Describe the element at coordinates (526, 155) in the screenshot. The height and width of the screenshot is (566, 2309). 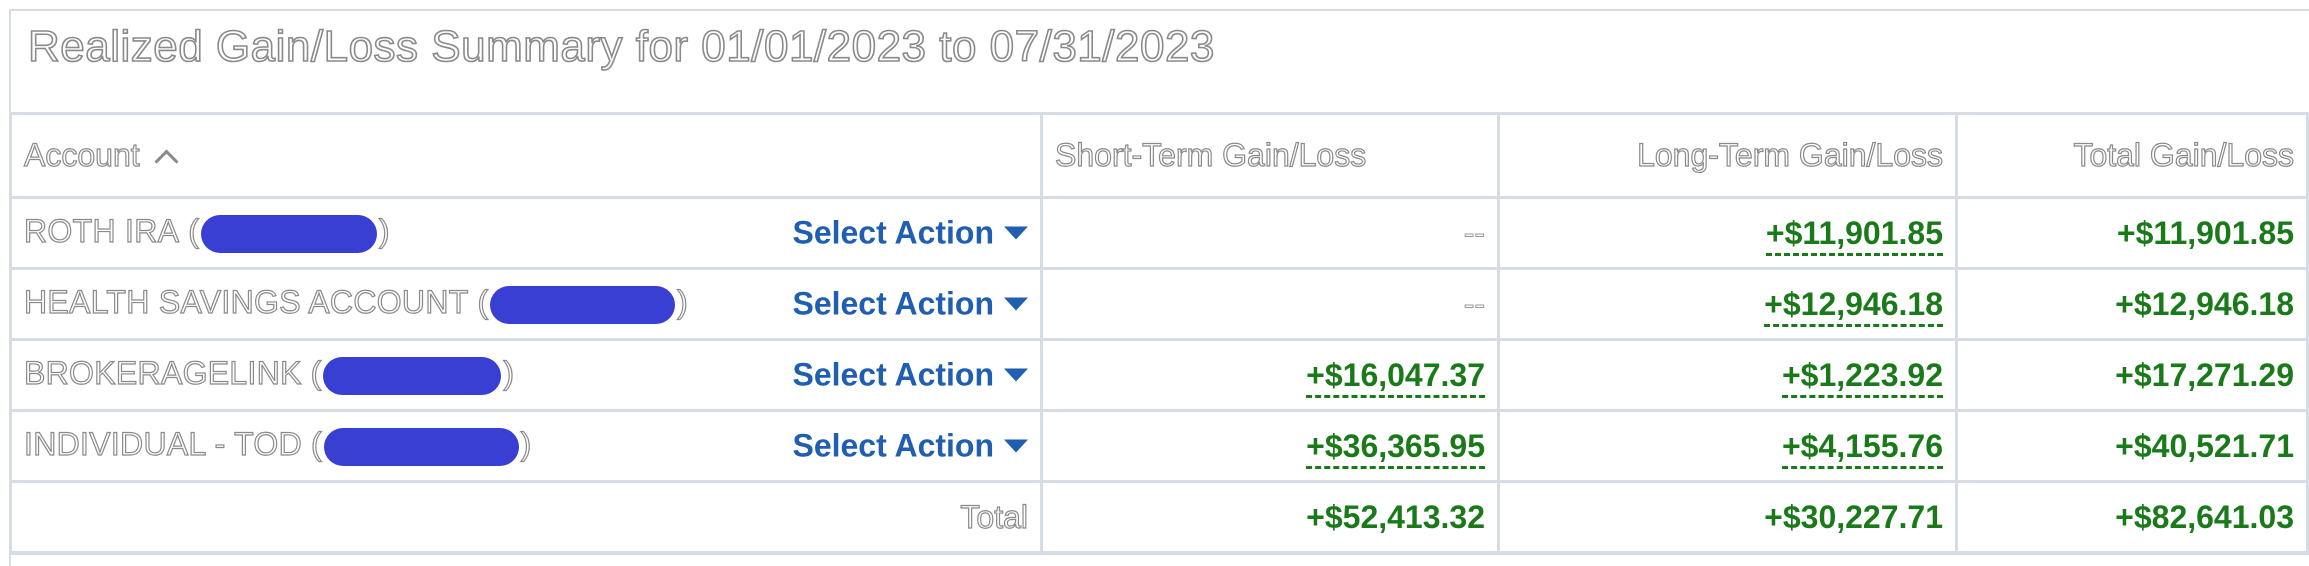
I see `column-header-account: Account` at that location.